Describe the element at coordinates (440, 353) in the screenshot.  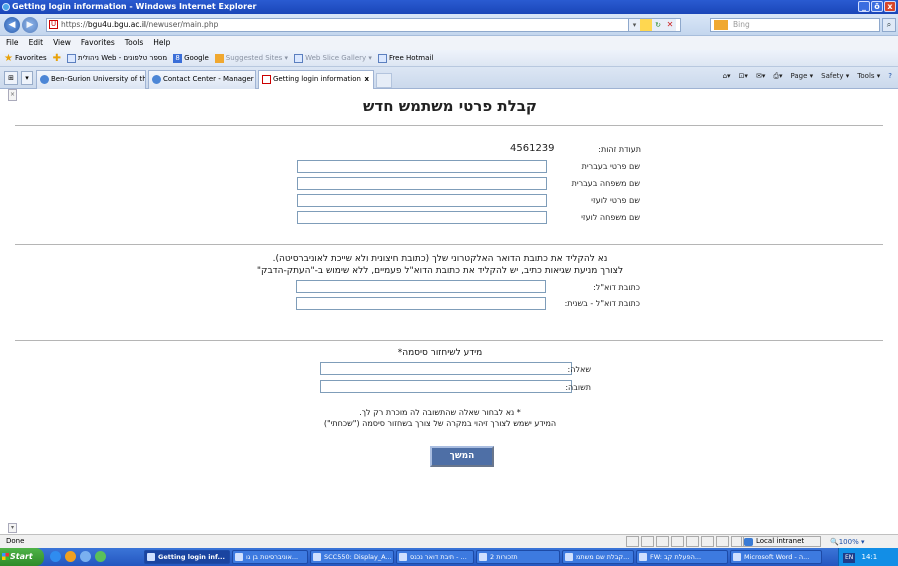
I see `recovery-title: מידע לשיחזור סיסמה*` at that location.